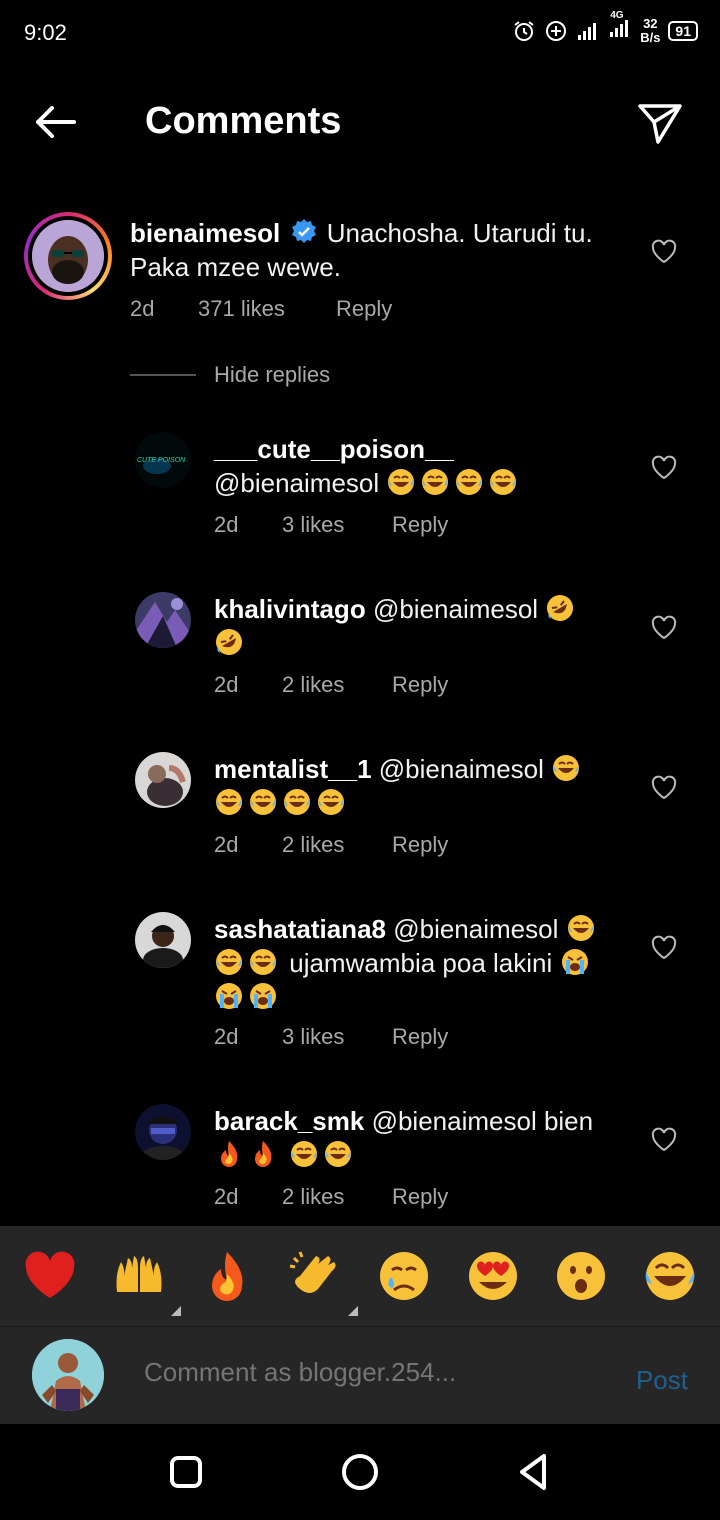 The width and height of the screenshot is (720, 1520). I want to click on verified-badge-icon, so click(303, 231).